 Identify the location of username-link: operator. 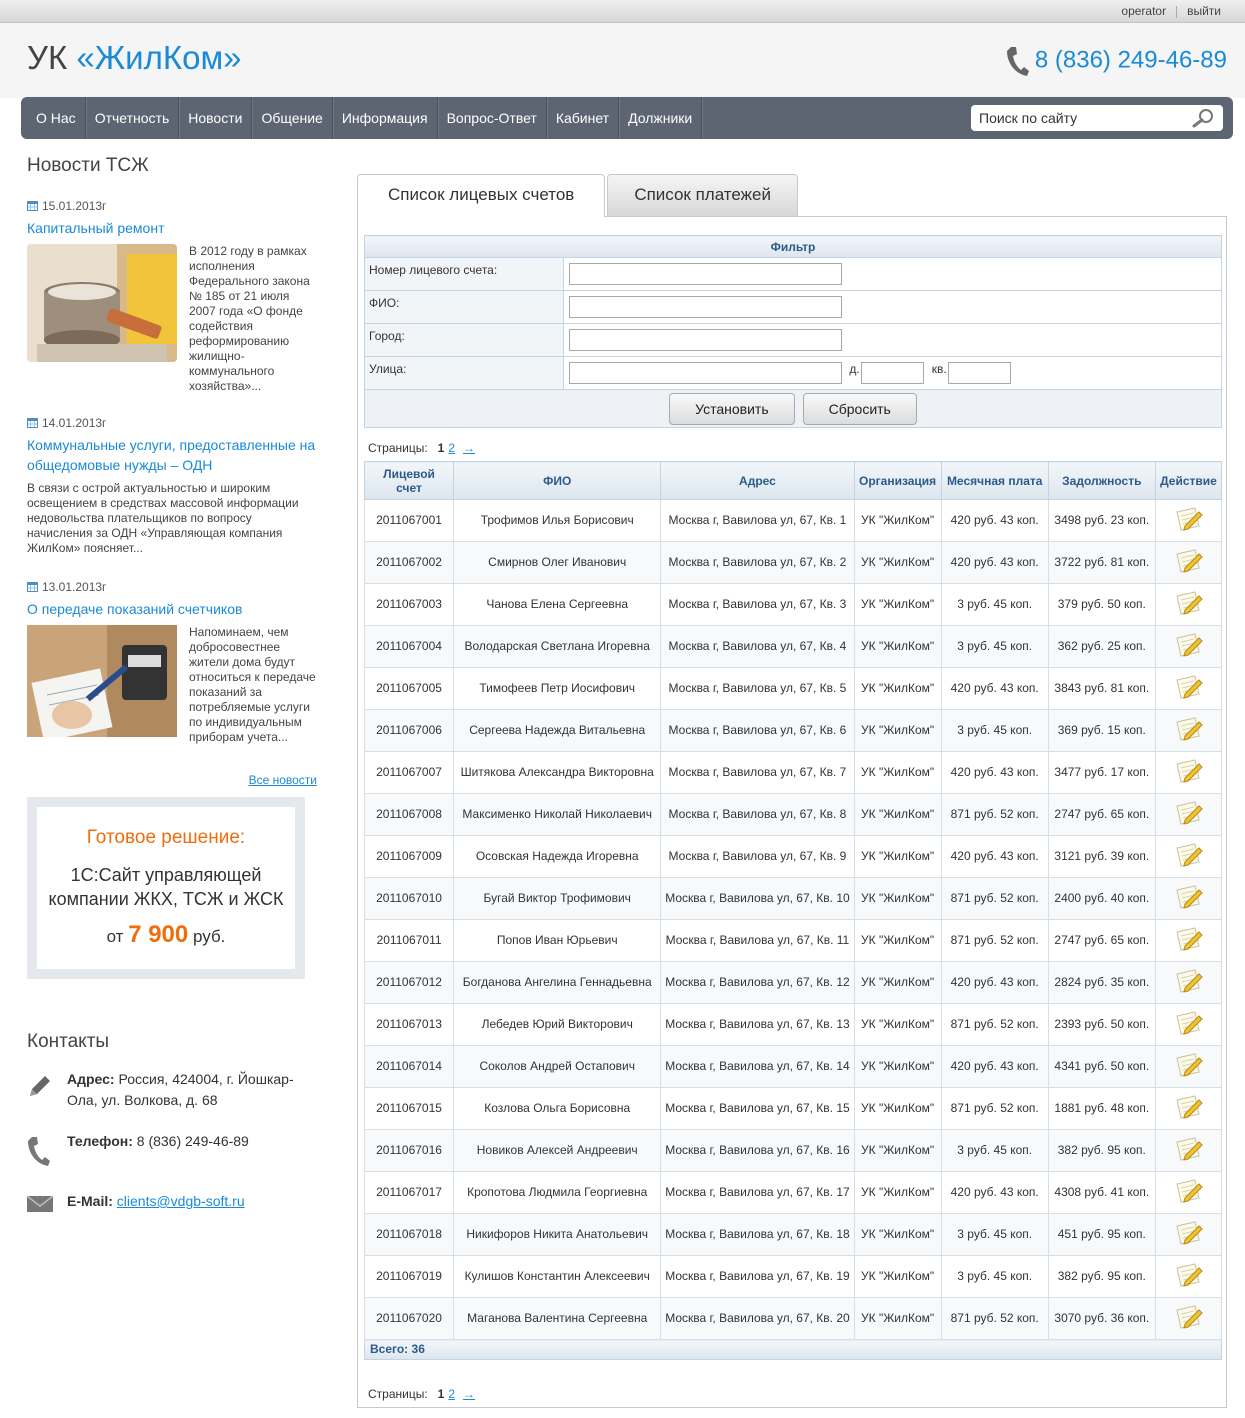
(1143, 11).